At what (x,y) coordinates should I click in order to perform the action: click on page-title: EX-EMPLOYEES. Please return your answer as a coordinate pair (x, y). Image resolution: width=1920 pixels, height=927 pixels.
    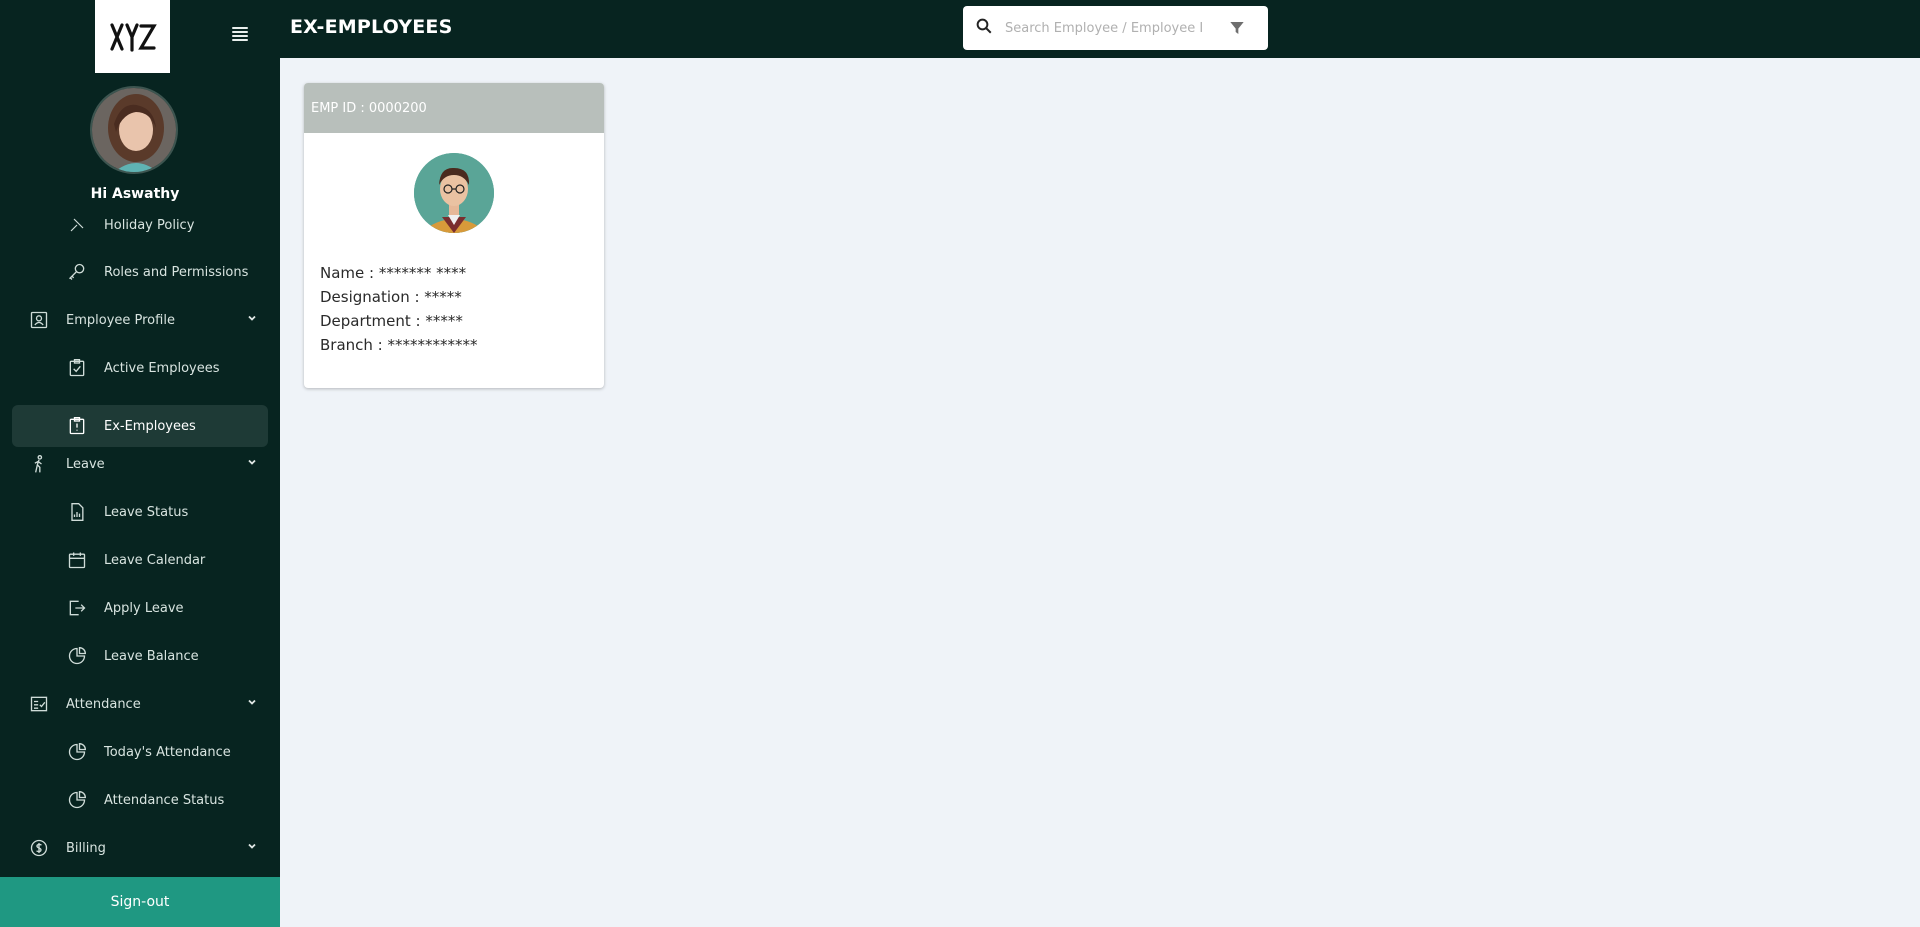
    Looking at the image, I should click on (371, 27).